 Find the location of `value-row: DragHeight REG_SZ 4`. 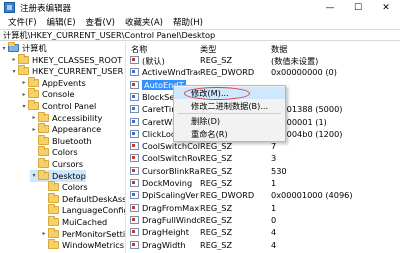

value-row: DragHeight REG_SZ 4 is located at coordinates (263, 232).